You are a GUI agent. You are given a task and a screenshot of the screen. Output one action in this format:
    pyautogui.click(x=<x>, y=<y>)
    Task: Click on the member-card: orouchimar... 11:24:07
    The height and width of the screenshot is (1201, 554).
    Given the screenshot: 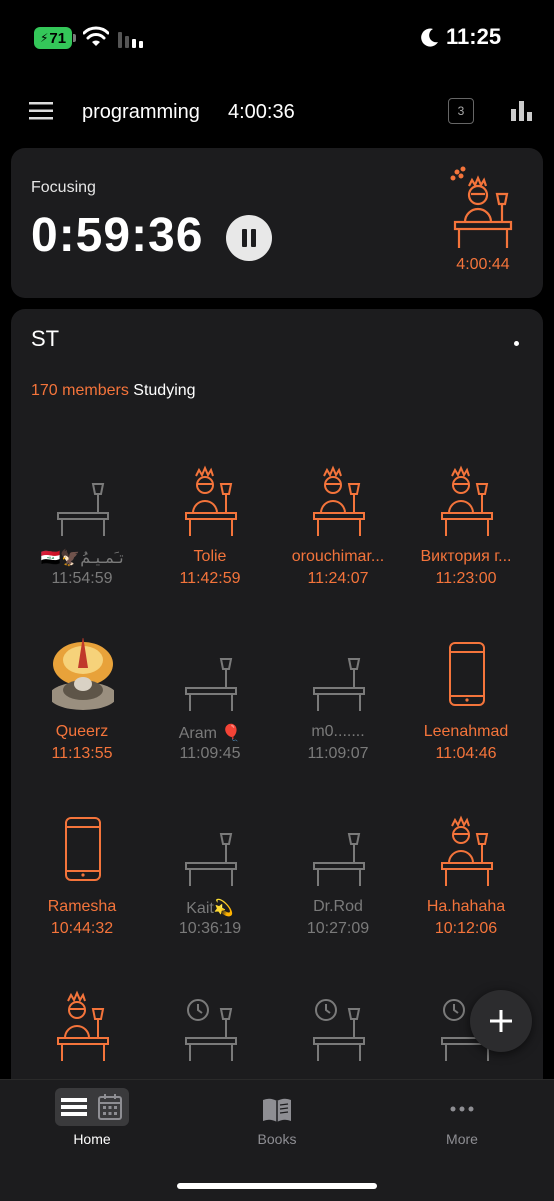 What is the action you would take?
    pyautogui.click(x=338, y=519)
    